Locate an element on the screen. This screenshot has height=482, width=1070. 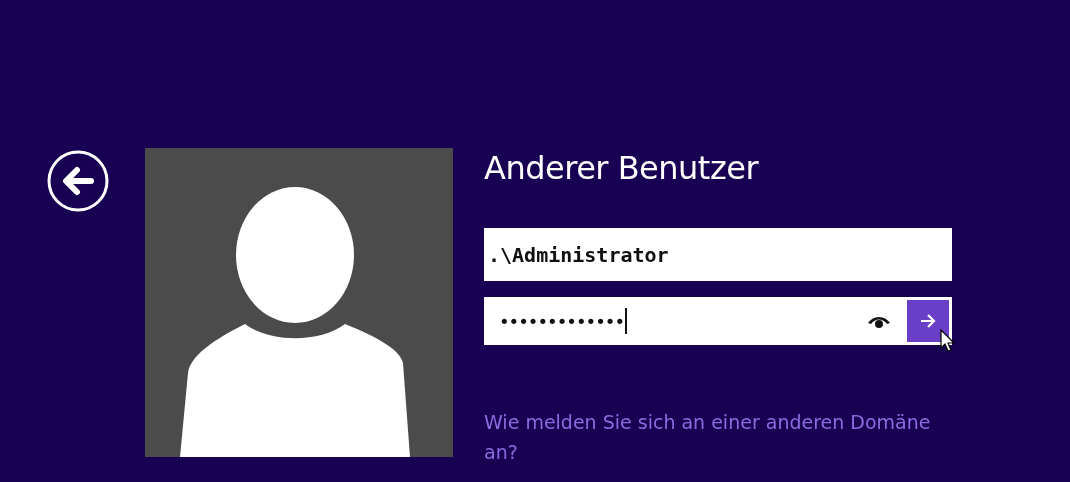
eye-icon is located at coordinates (879, 321).